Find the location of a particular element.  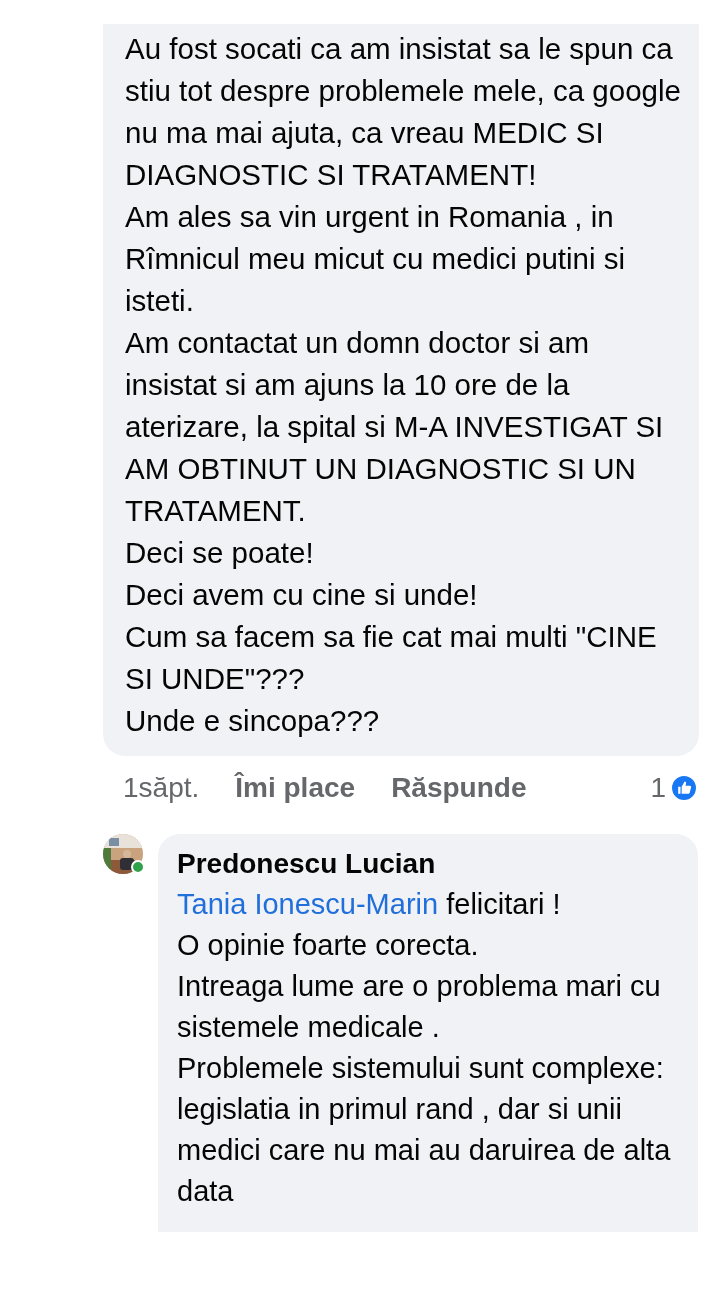

comment-text: Tania Ionescu-Marin felicitari ! is located at coordinates (369, 904).